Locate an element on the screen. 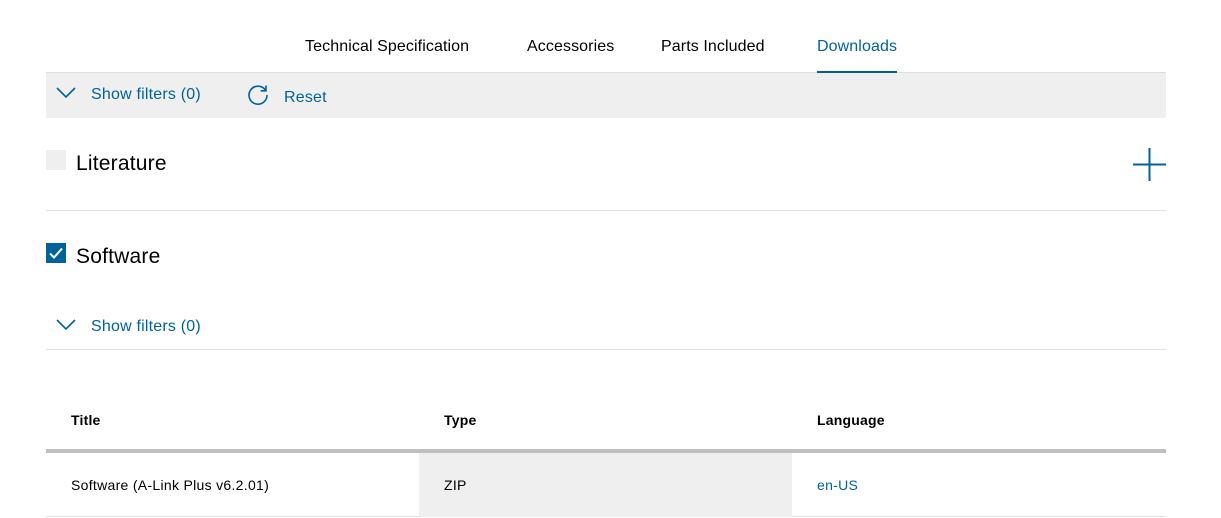 This screenshot has height=518, width=1221. show-filters-button: Show filters (0) is located at coordinates (128, 95).